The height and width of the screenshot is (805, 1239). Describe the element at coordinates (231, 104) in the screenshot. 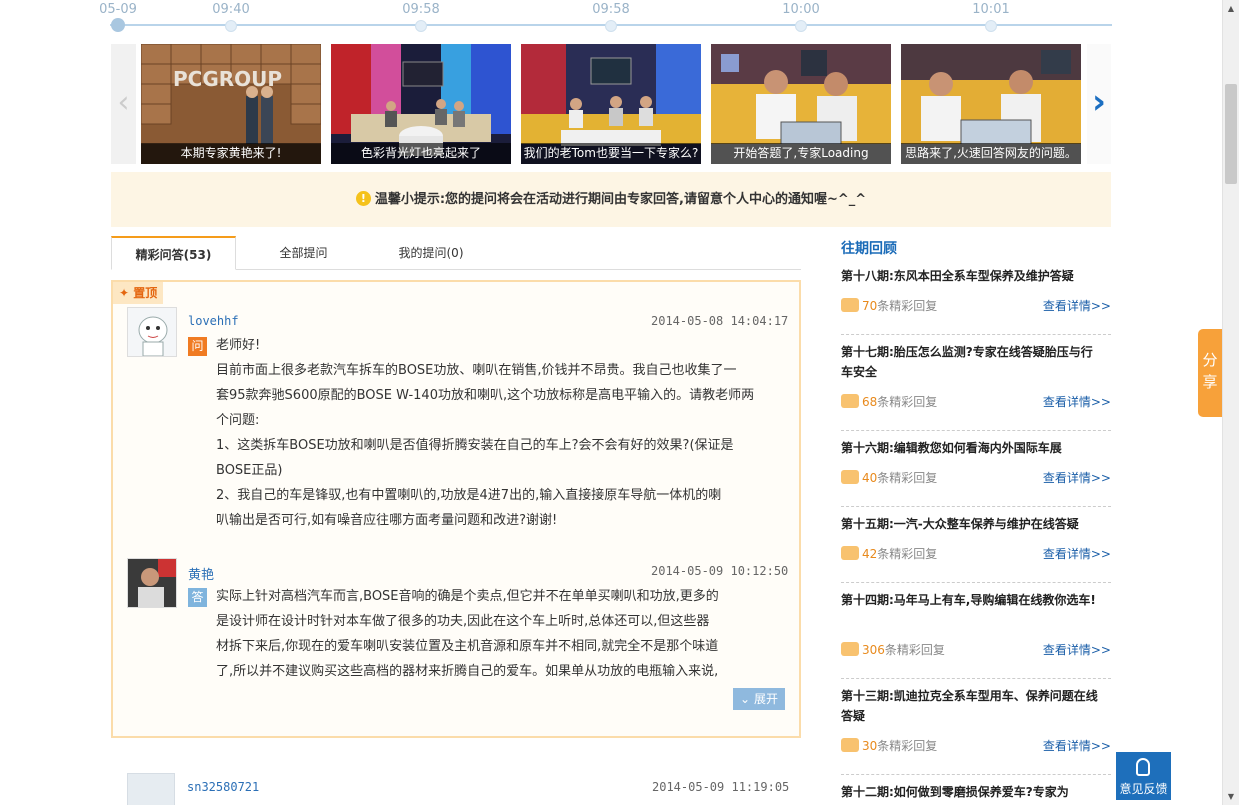

I see `carousel-slide: PCGROUP 本期专家黄艳来了!` at that location.